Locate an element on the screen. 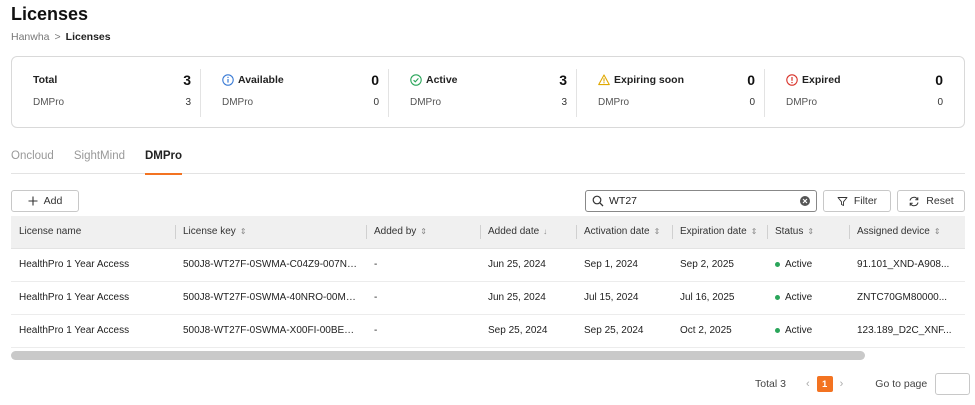 The image size is (975, 405). next-page-icon: › is located at coordinates (842, 384).